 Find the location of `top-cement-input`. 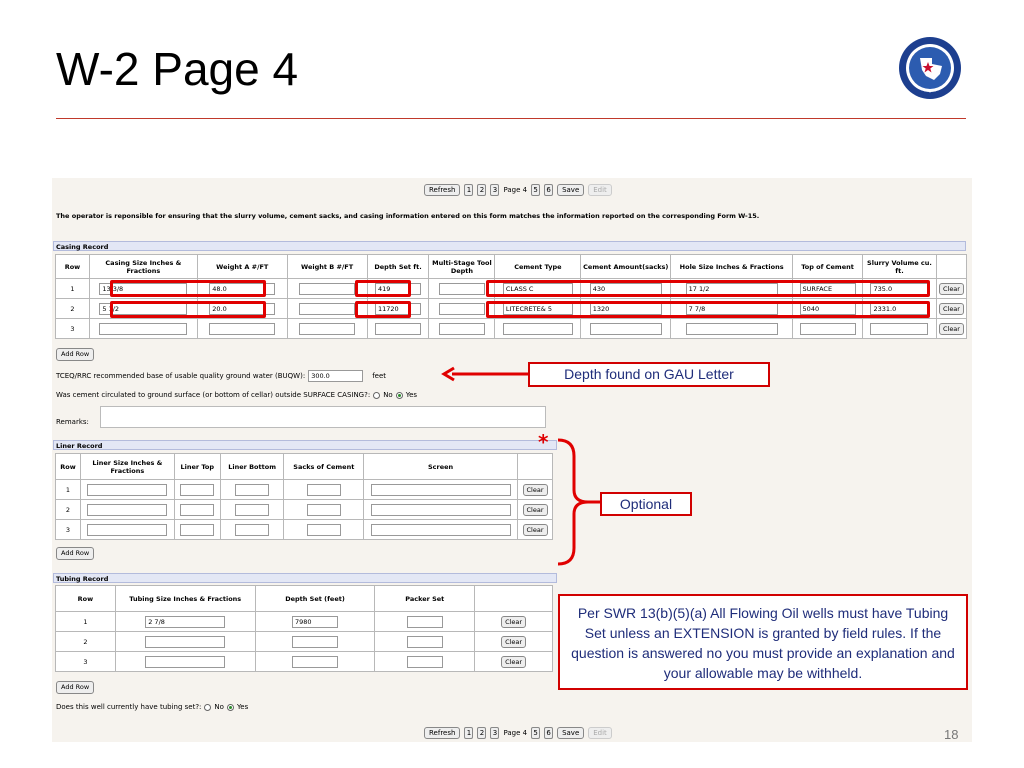

top-cement-input is located at coordinates (827, 328).